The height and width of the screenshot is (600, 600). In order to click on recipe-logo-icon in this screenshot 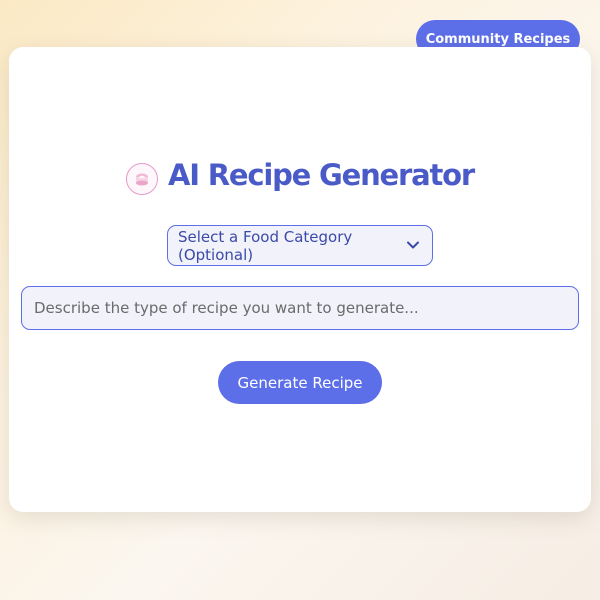, I will do `click(142, 179)`.